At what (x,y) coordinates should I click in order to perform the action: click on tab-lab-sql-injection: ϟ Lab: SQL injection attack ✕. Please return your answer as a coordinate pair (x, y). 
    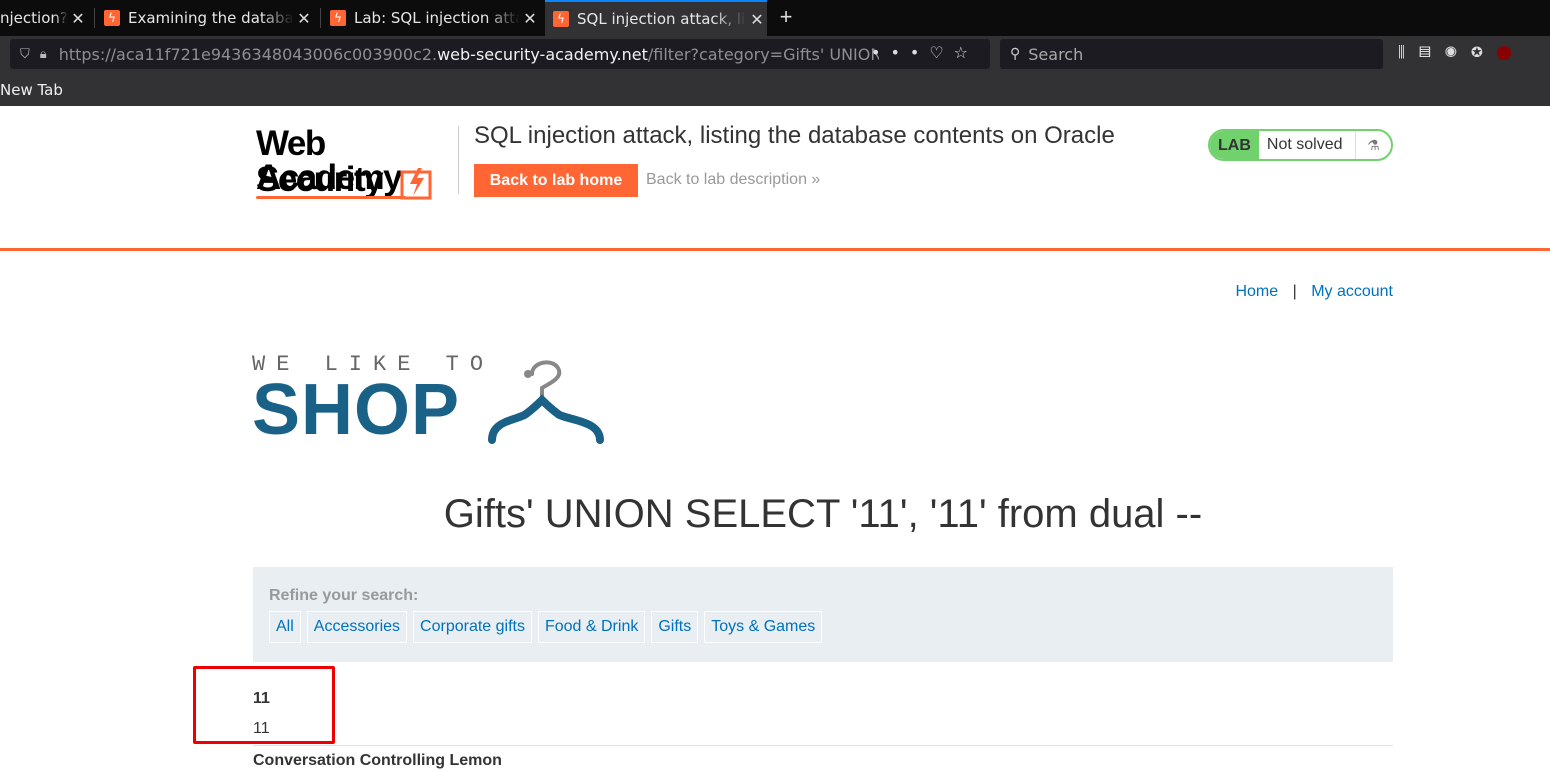
    Looking at the image, I should click on (435, 18).